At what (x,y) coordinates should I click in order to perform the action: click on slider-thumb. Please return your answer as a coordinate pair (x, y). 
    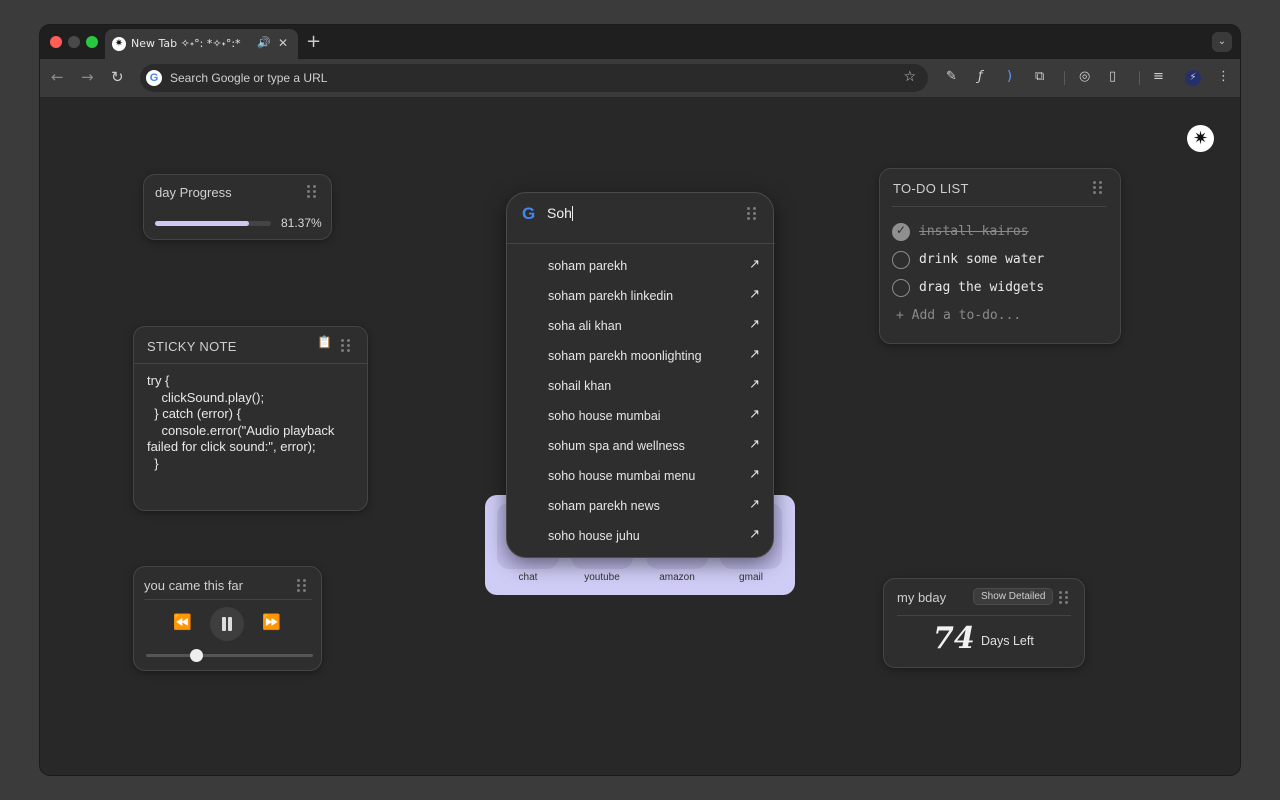
    Looking at the image, I should click on (197, 655).